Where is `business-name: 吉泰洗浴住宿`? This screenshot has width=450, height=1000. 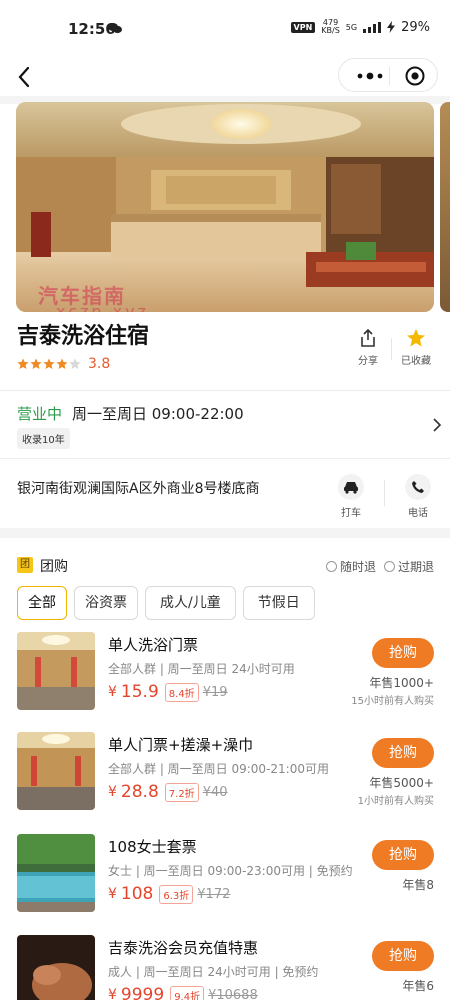
business-name: 吉泰洗浴住宿 is located at coordinates (83, 336).